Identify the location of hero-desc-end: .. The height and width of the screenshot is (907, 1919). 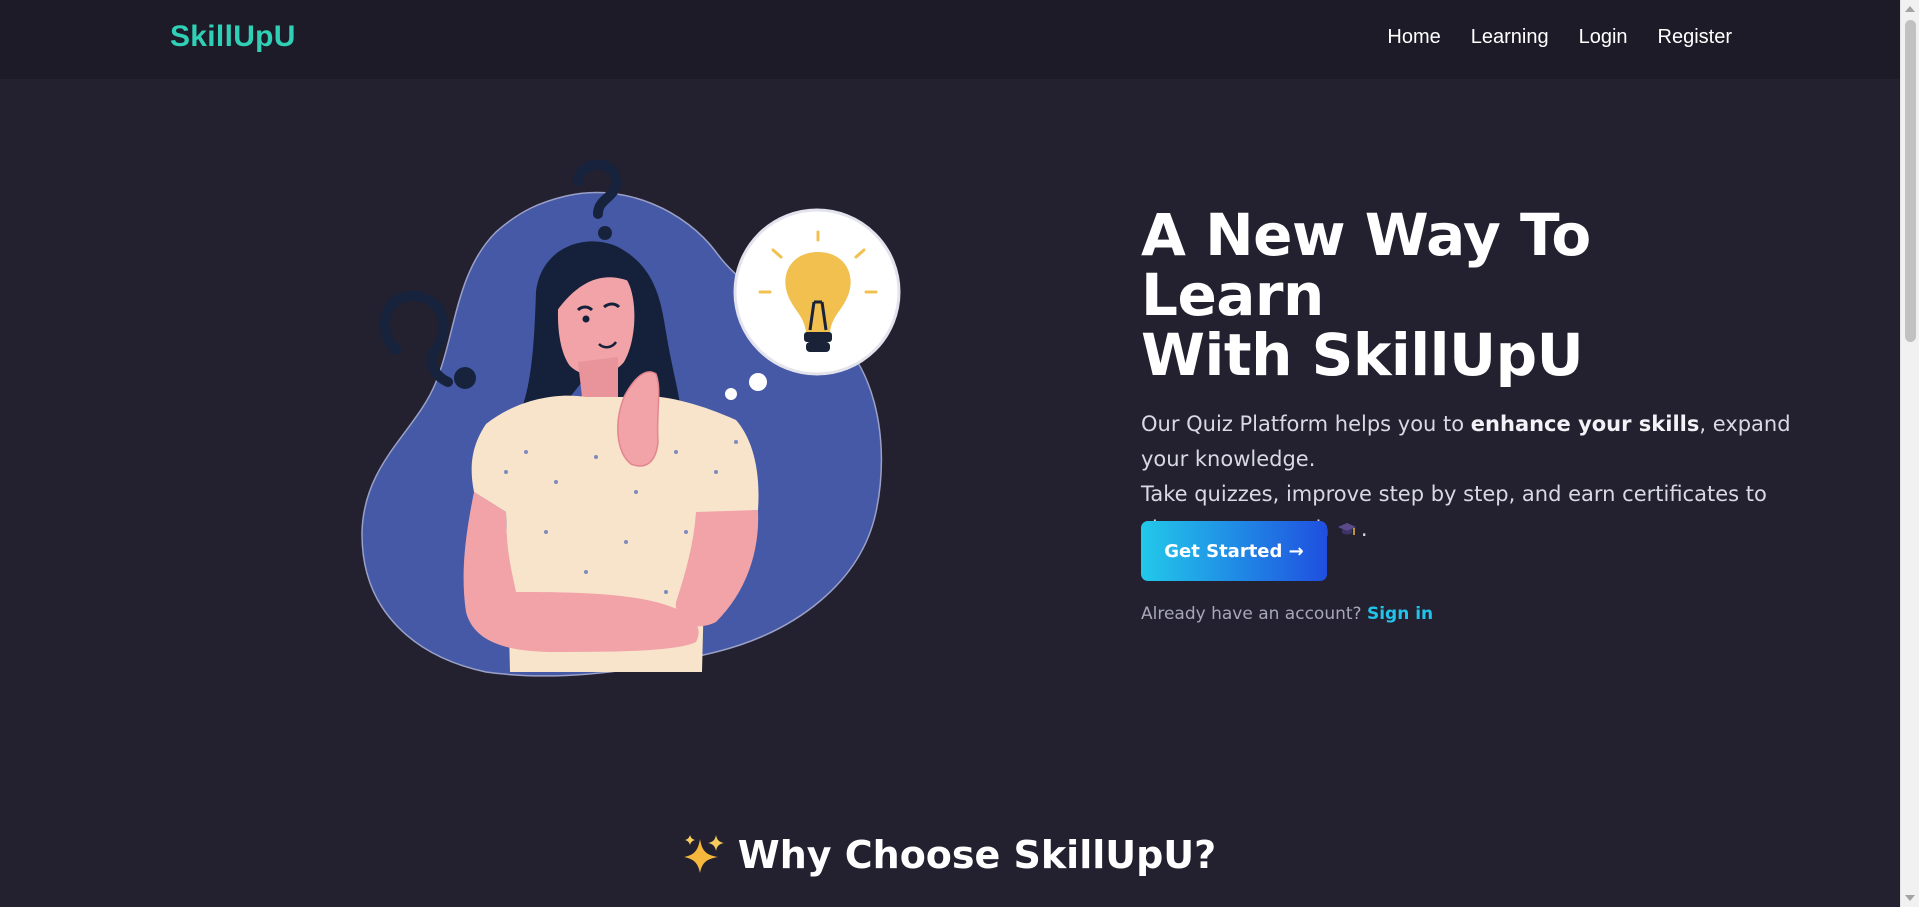
(1364, 529).